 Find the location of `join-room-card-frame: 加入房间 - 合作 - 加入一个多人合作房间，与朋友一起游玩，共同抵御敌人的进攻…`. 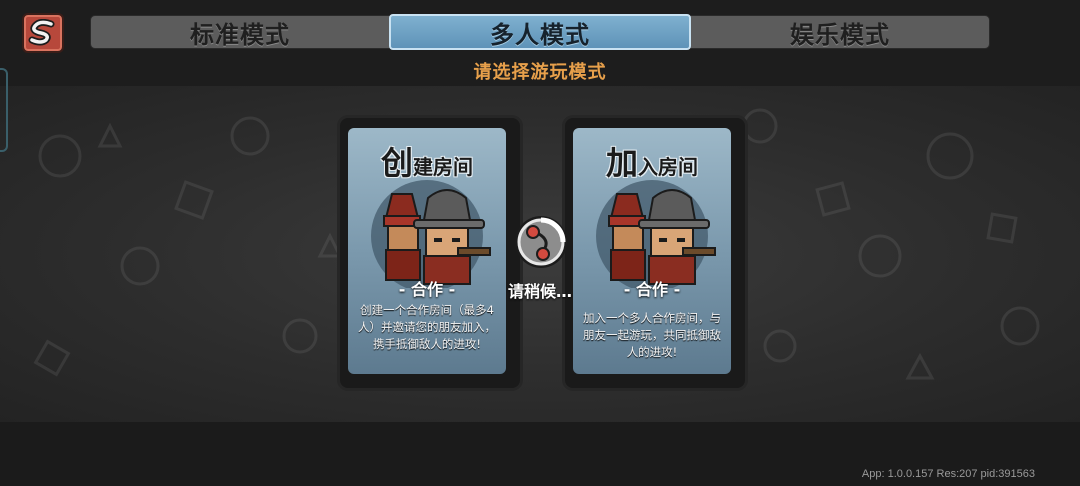

join-room-card-frame: 加入房间 - 合作 - 加入一个多人合作房间，与朋友一起游玩，共同抵御敌人的进攻… is located at coordinates (655, 253).